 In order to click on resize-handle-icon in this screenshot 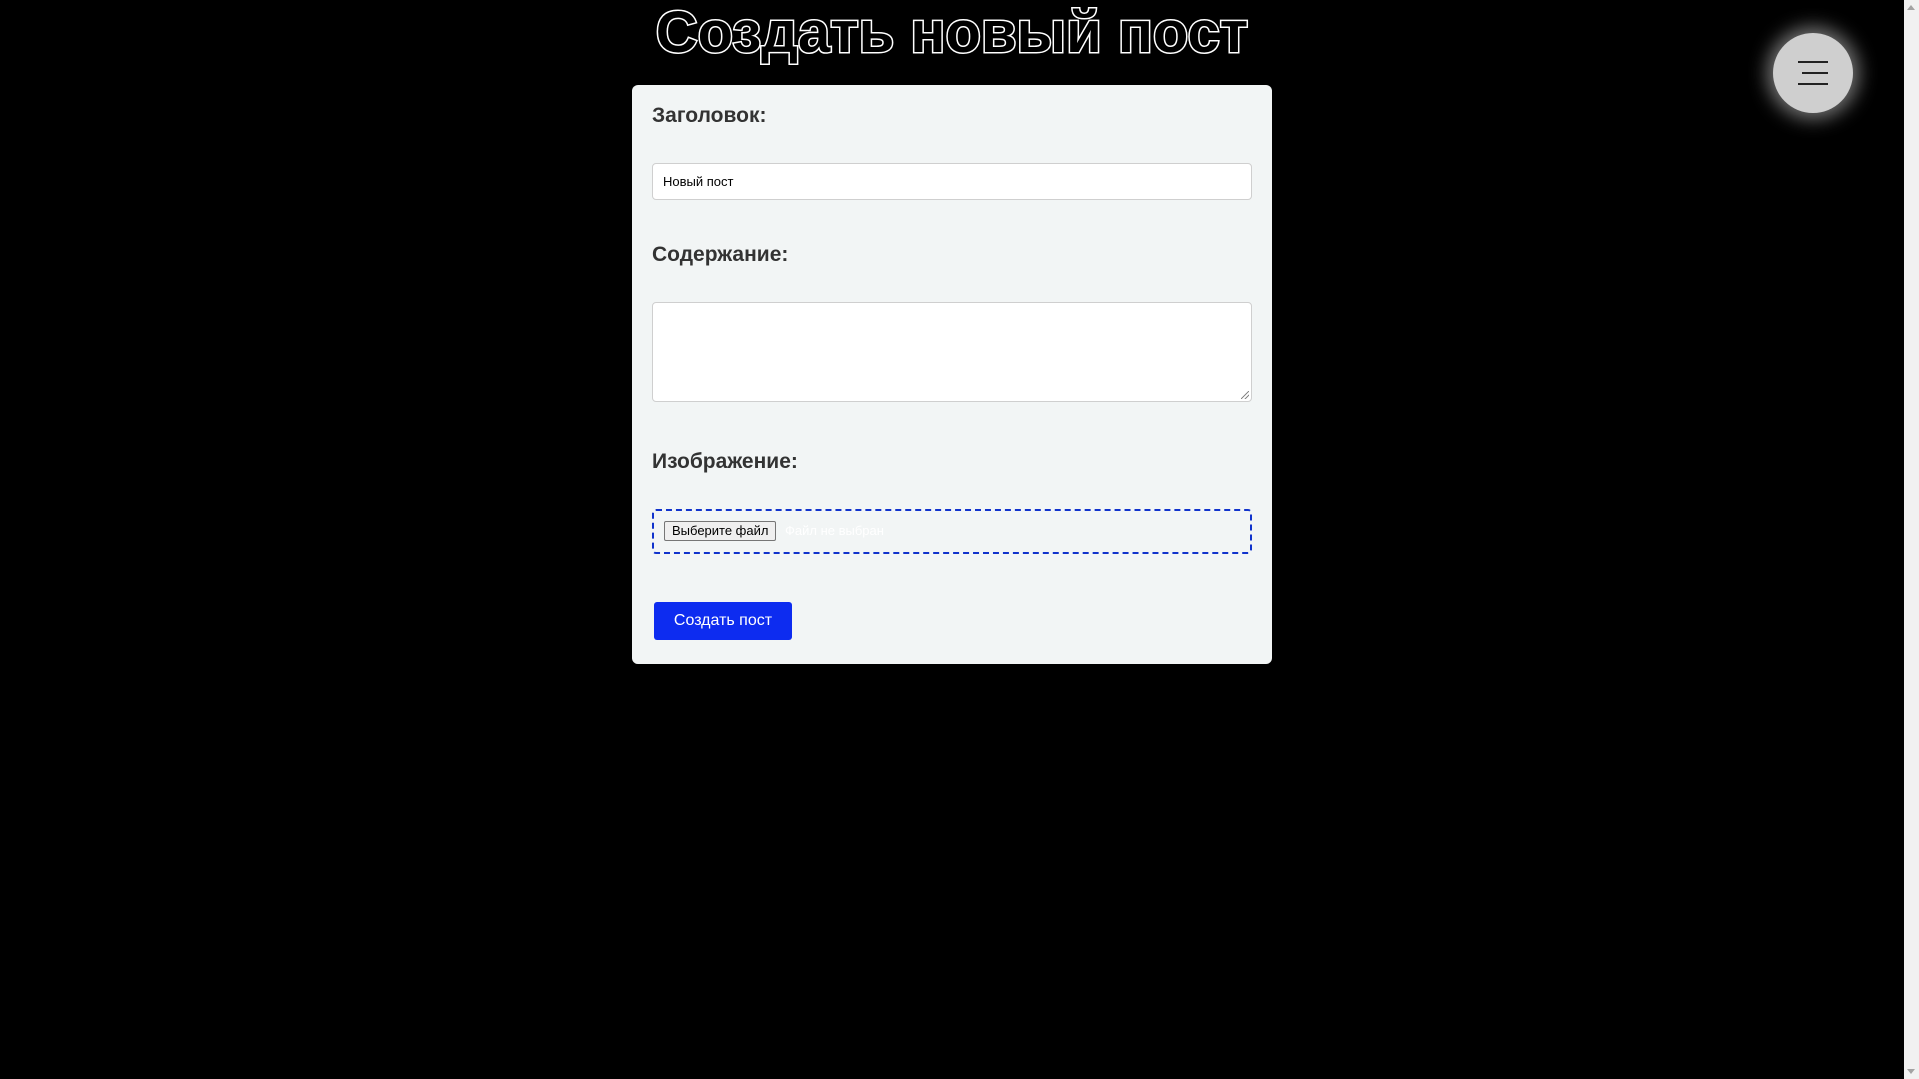, I will do `click(1245, 395)`.